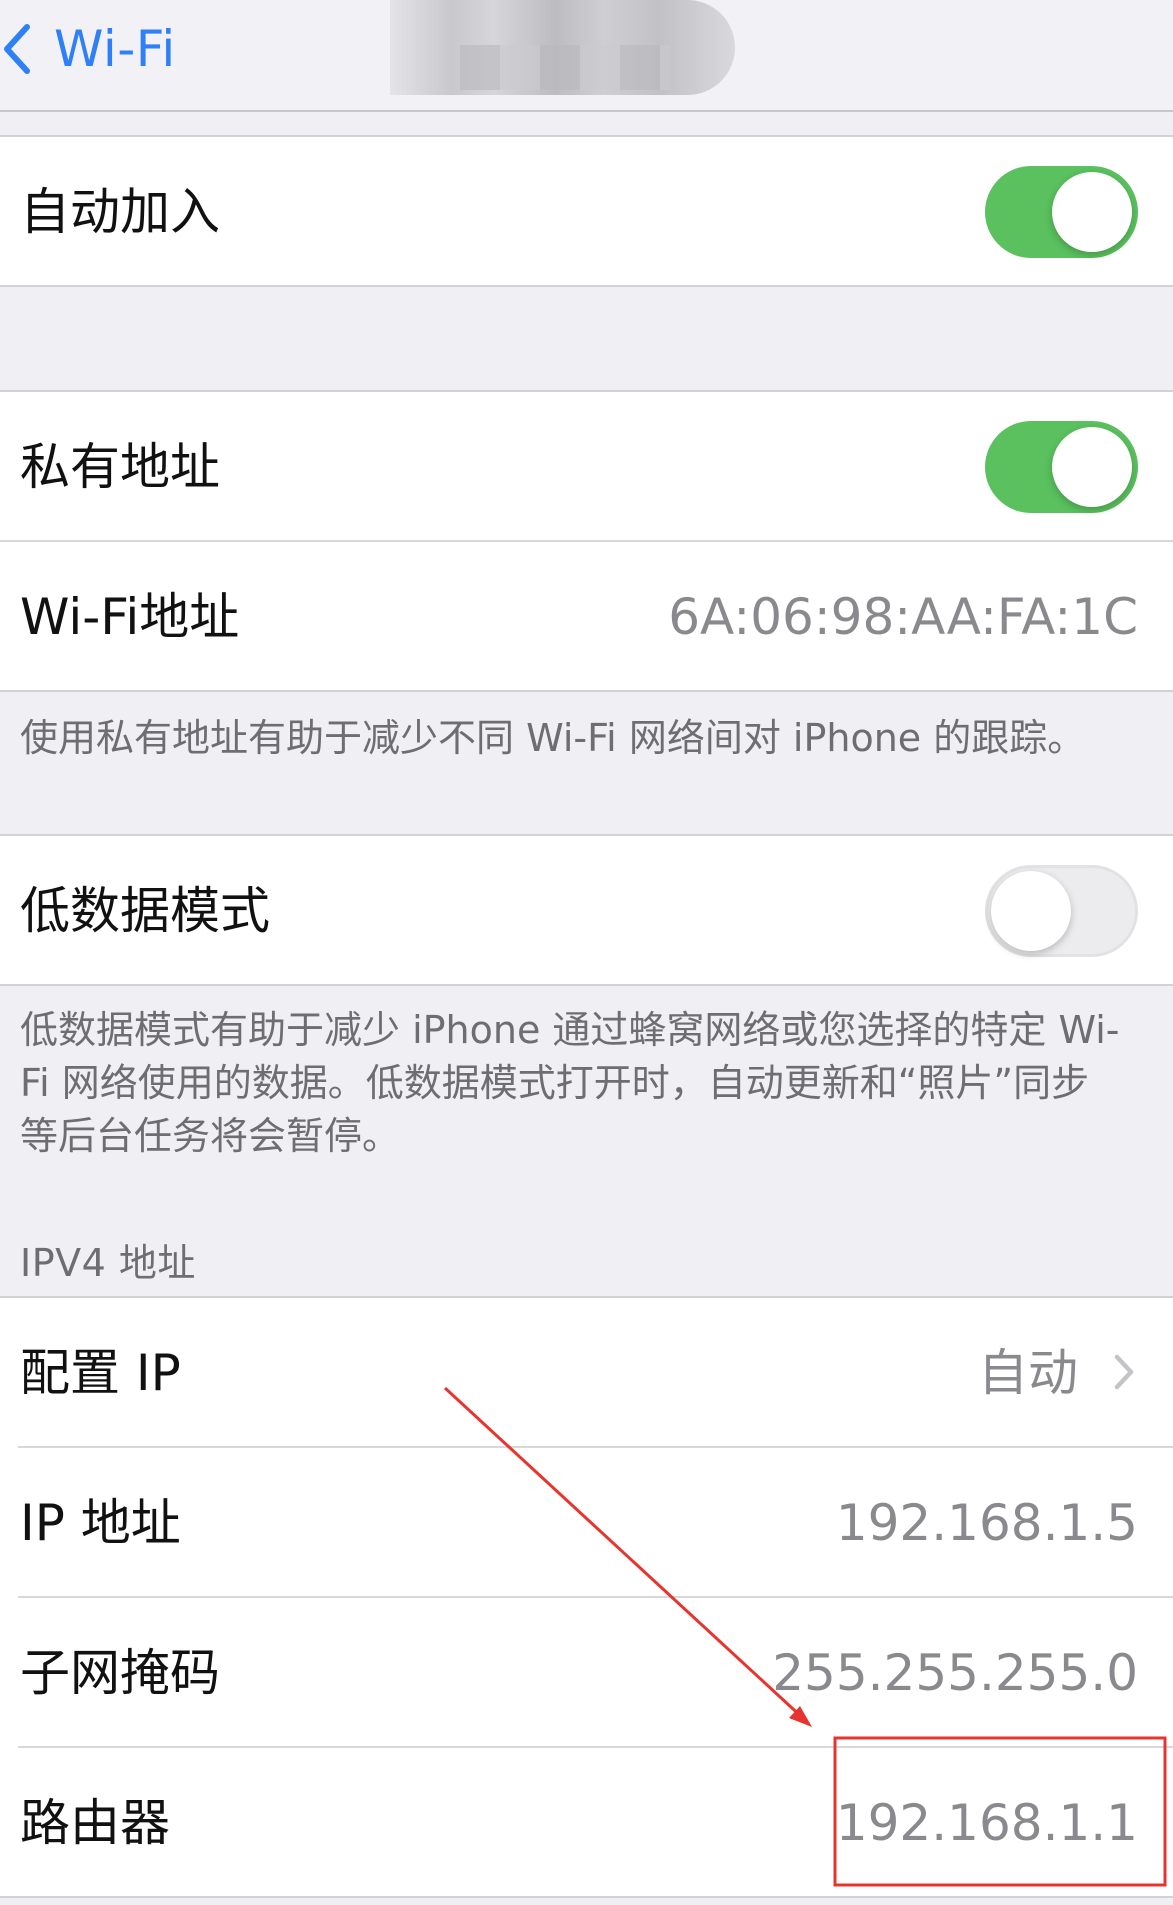 This screenshot has height=1905, width=1173. Describe the element at coordinates (586, 1373) in the screenshot. I see `configure-ip-row: 配置 IP 自动` at that location.